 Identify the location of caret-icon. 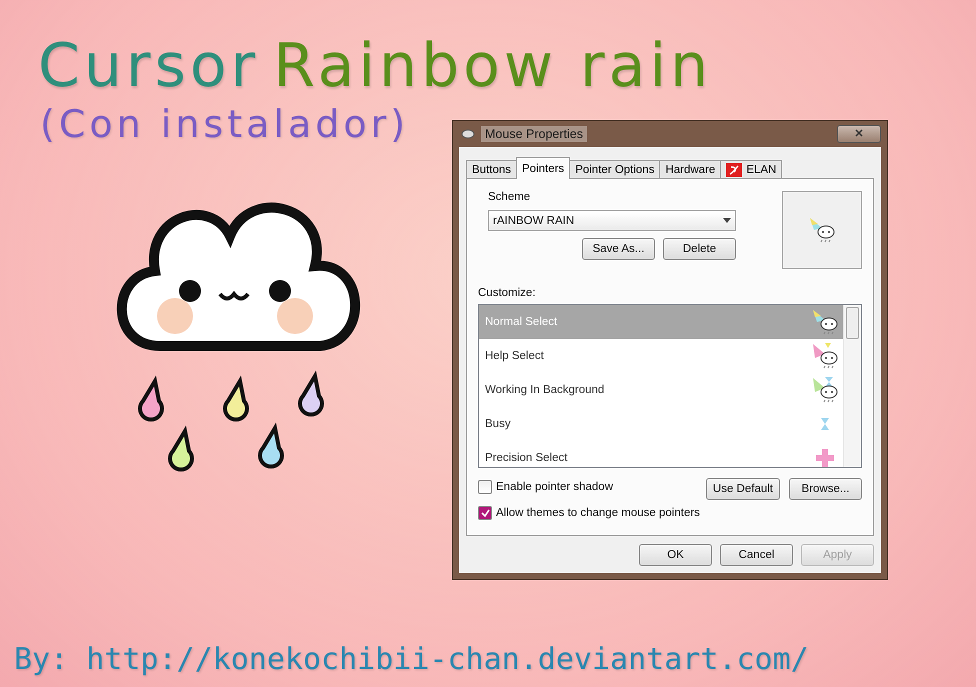
(727, 220).